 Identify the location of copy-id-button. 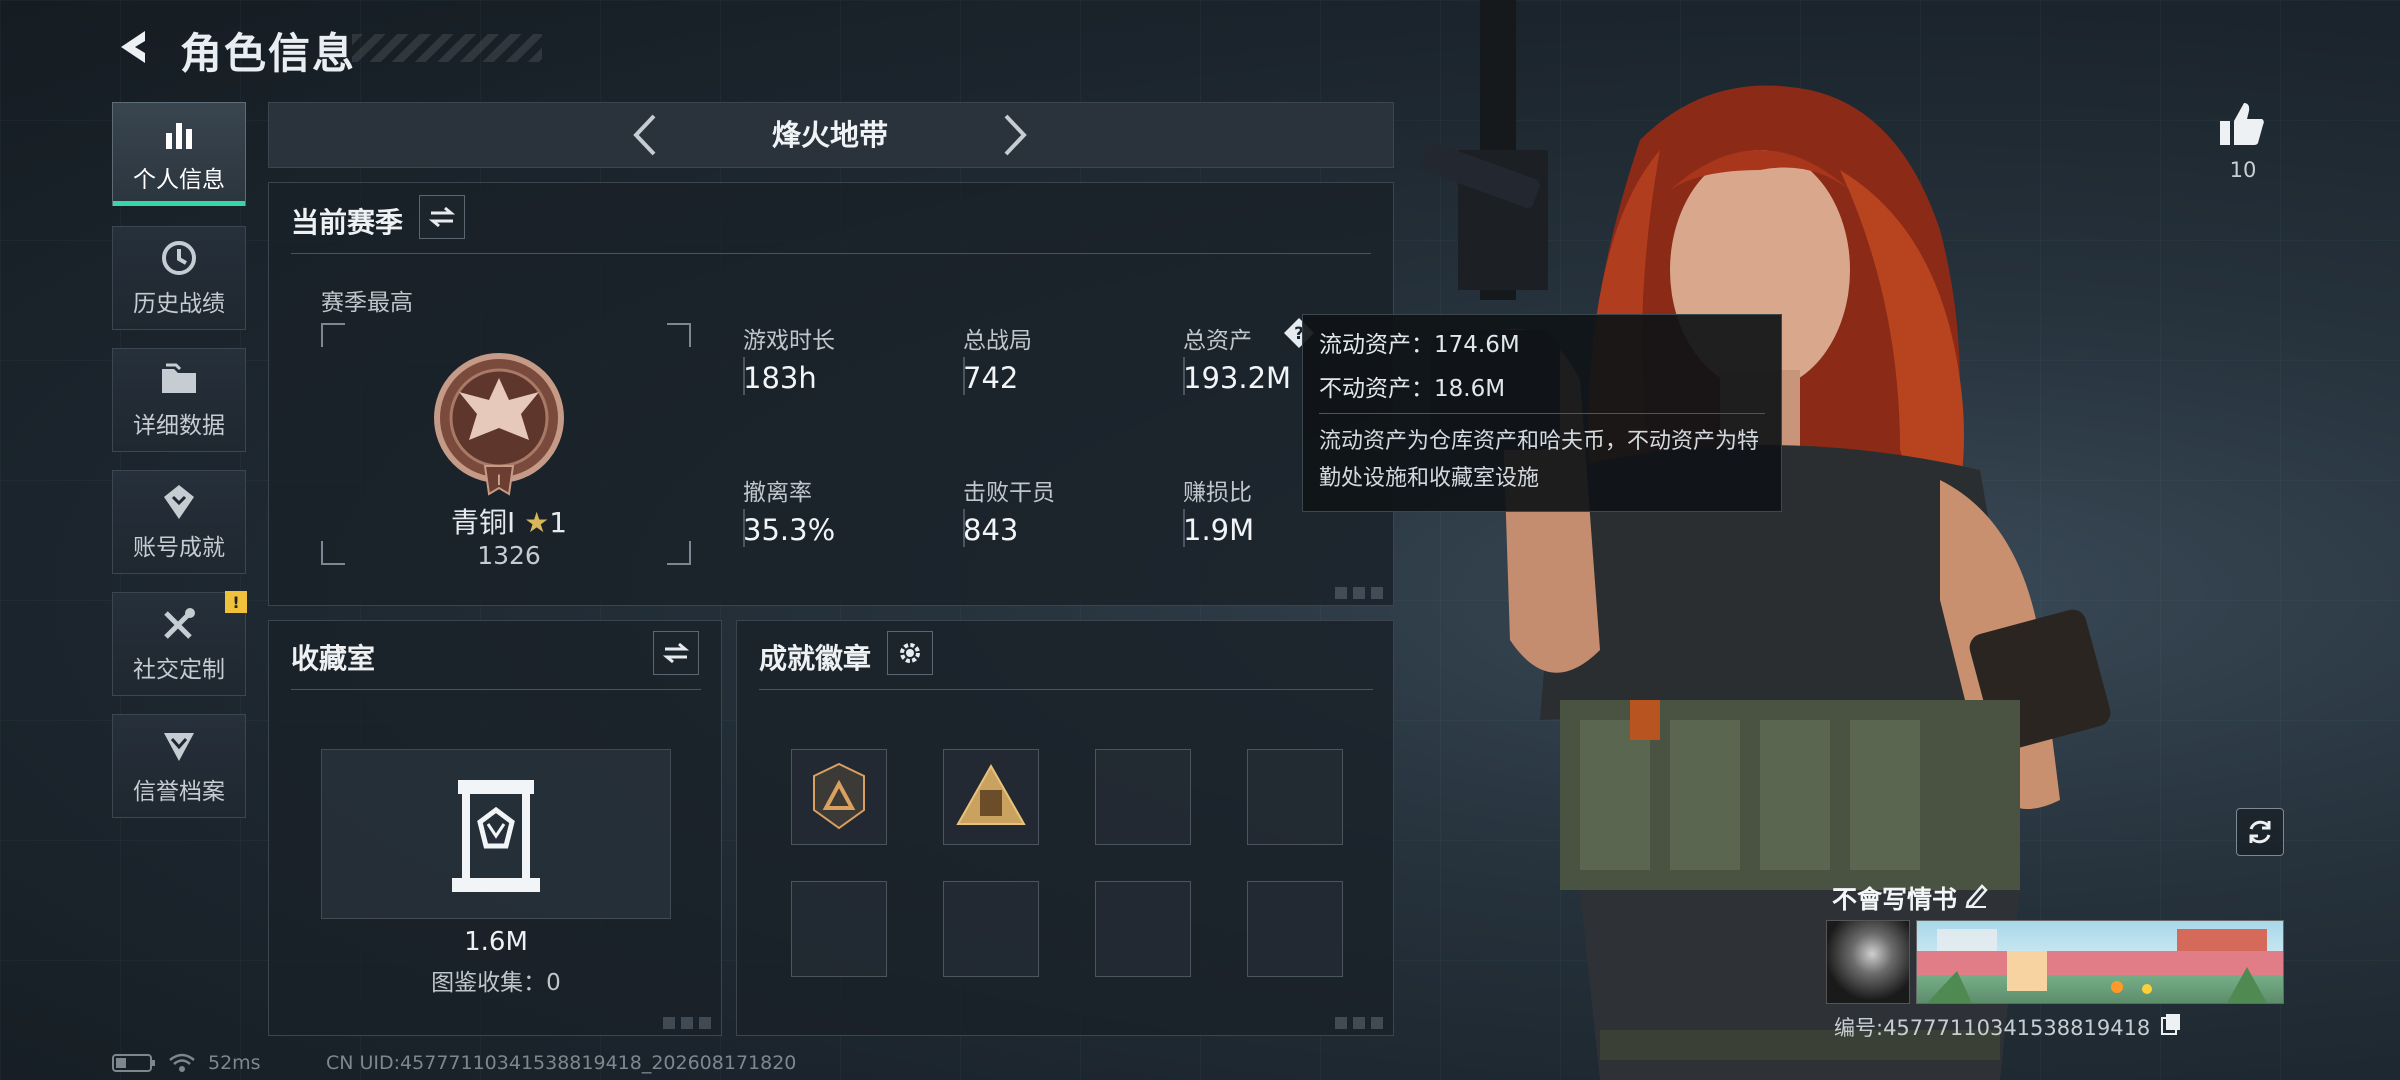
(2171, 1024).